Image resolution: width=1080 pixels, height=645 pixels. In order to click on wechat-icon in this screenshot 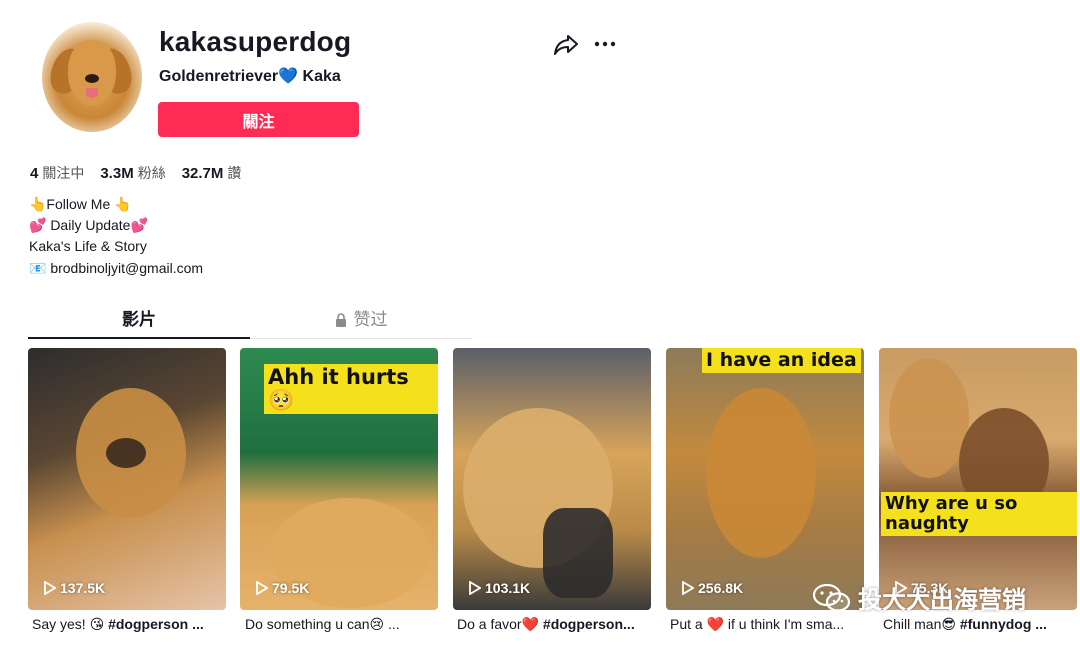, I will do `click(831, 597)`.